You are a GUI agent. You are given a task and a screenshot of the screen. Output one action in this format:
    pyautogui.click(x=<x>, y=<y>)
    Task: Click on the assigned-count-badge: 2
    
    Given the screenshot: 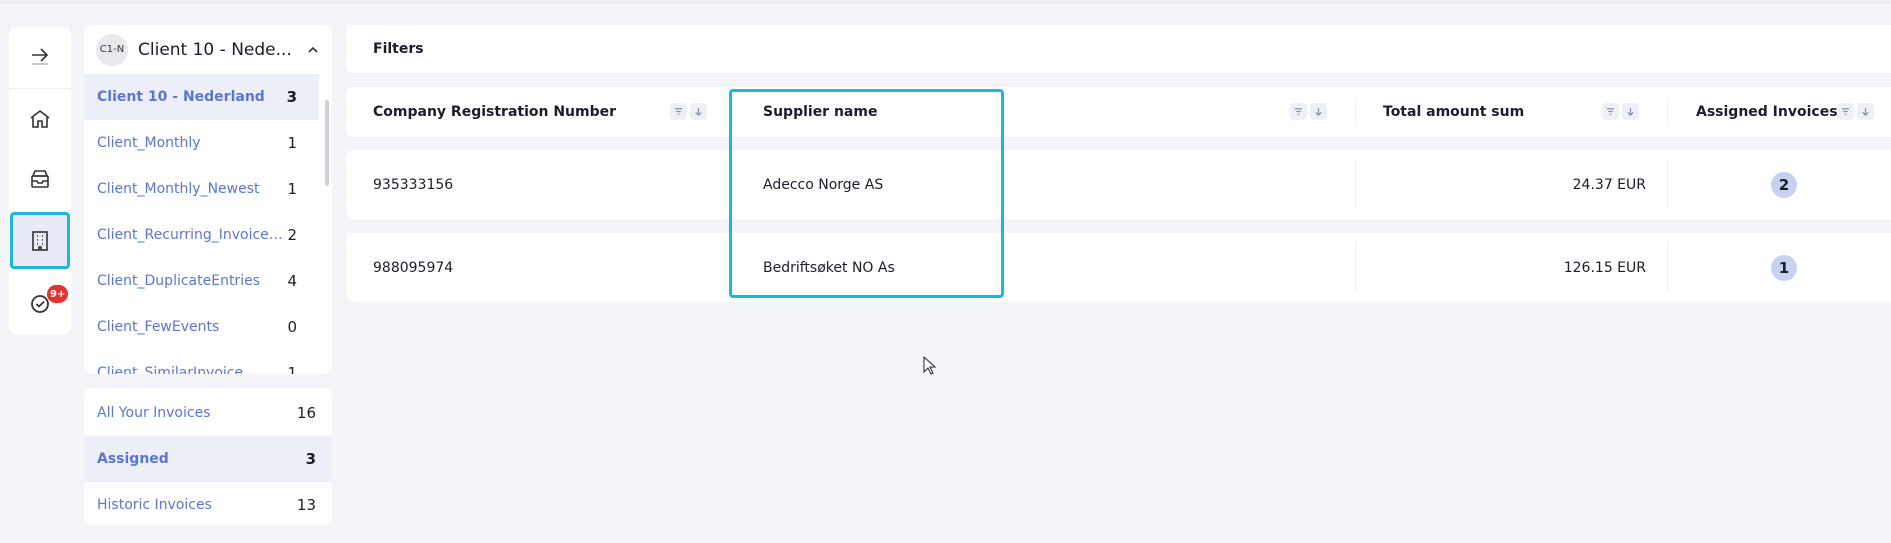 What is the action you would take?
    pyautogui.click(x=1784, y=184)
    